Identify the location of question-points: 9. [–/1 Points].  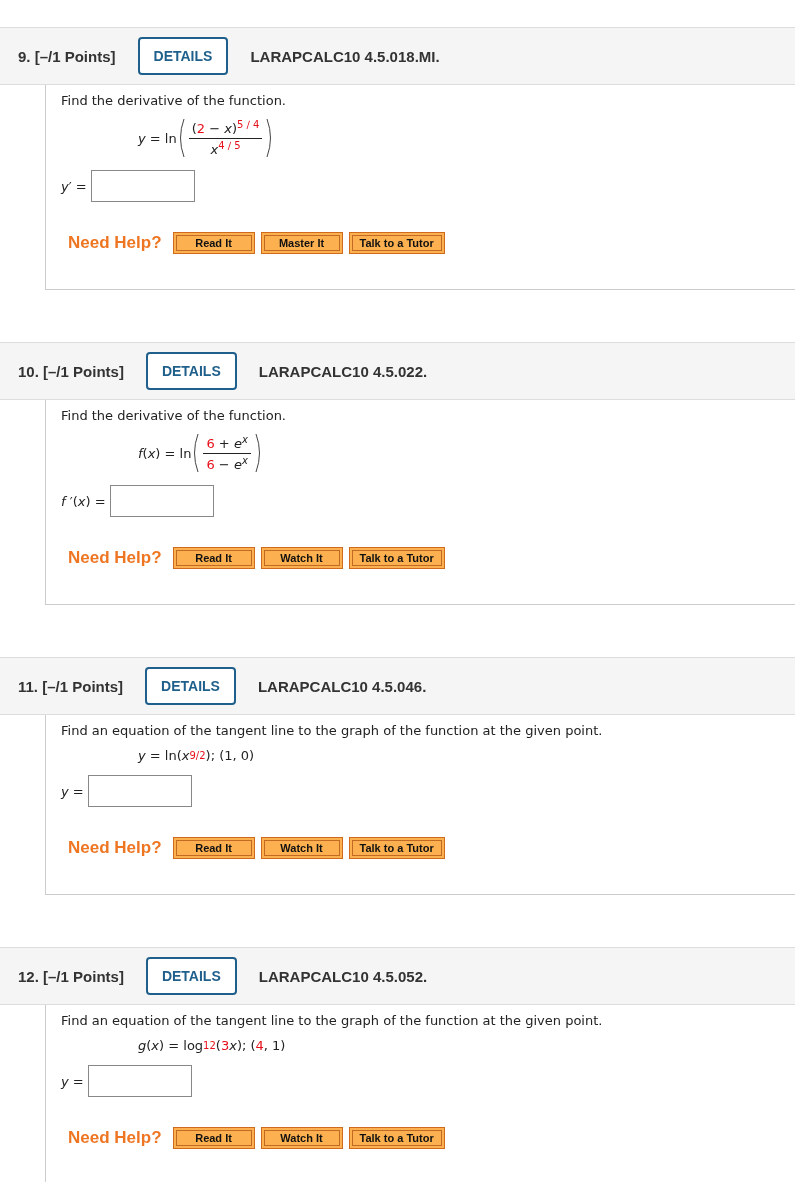
(67, 56).